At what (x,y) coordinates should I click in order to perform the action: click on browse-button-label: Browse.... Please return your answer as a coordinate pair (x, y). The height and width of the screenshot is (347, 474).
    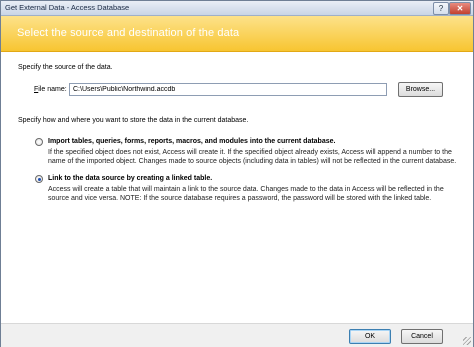
    Looking at the image, I should click on (420, 89).